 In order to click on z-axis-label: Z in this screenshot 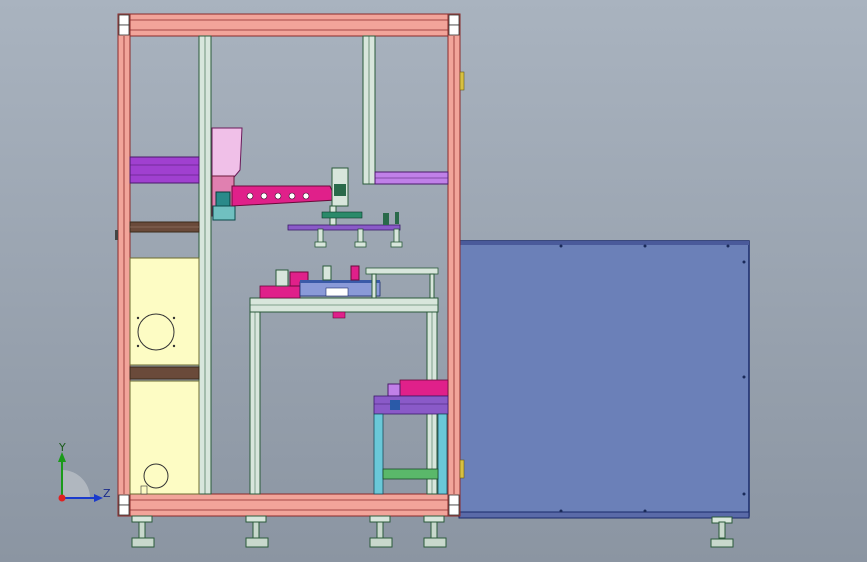, I will do `click(107, 493)`.